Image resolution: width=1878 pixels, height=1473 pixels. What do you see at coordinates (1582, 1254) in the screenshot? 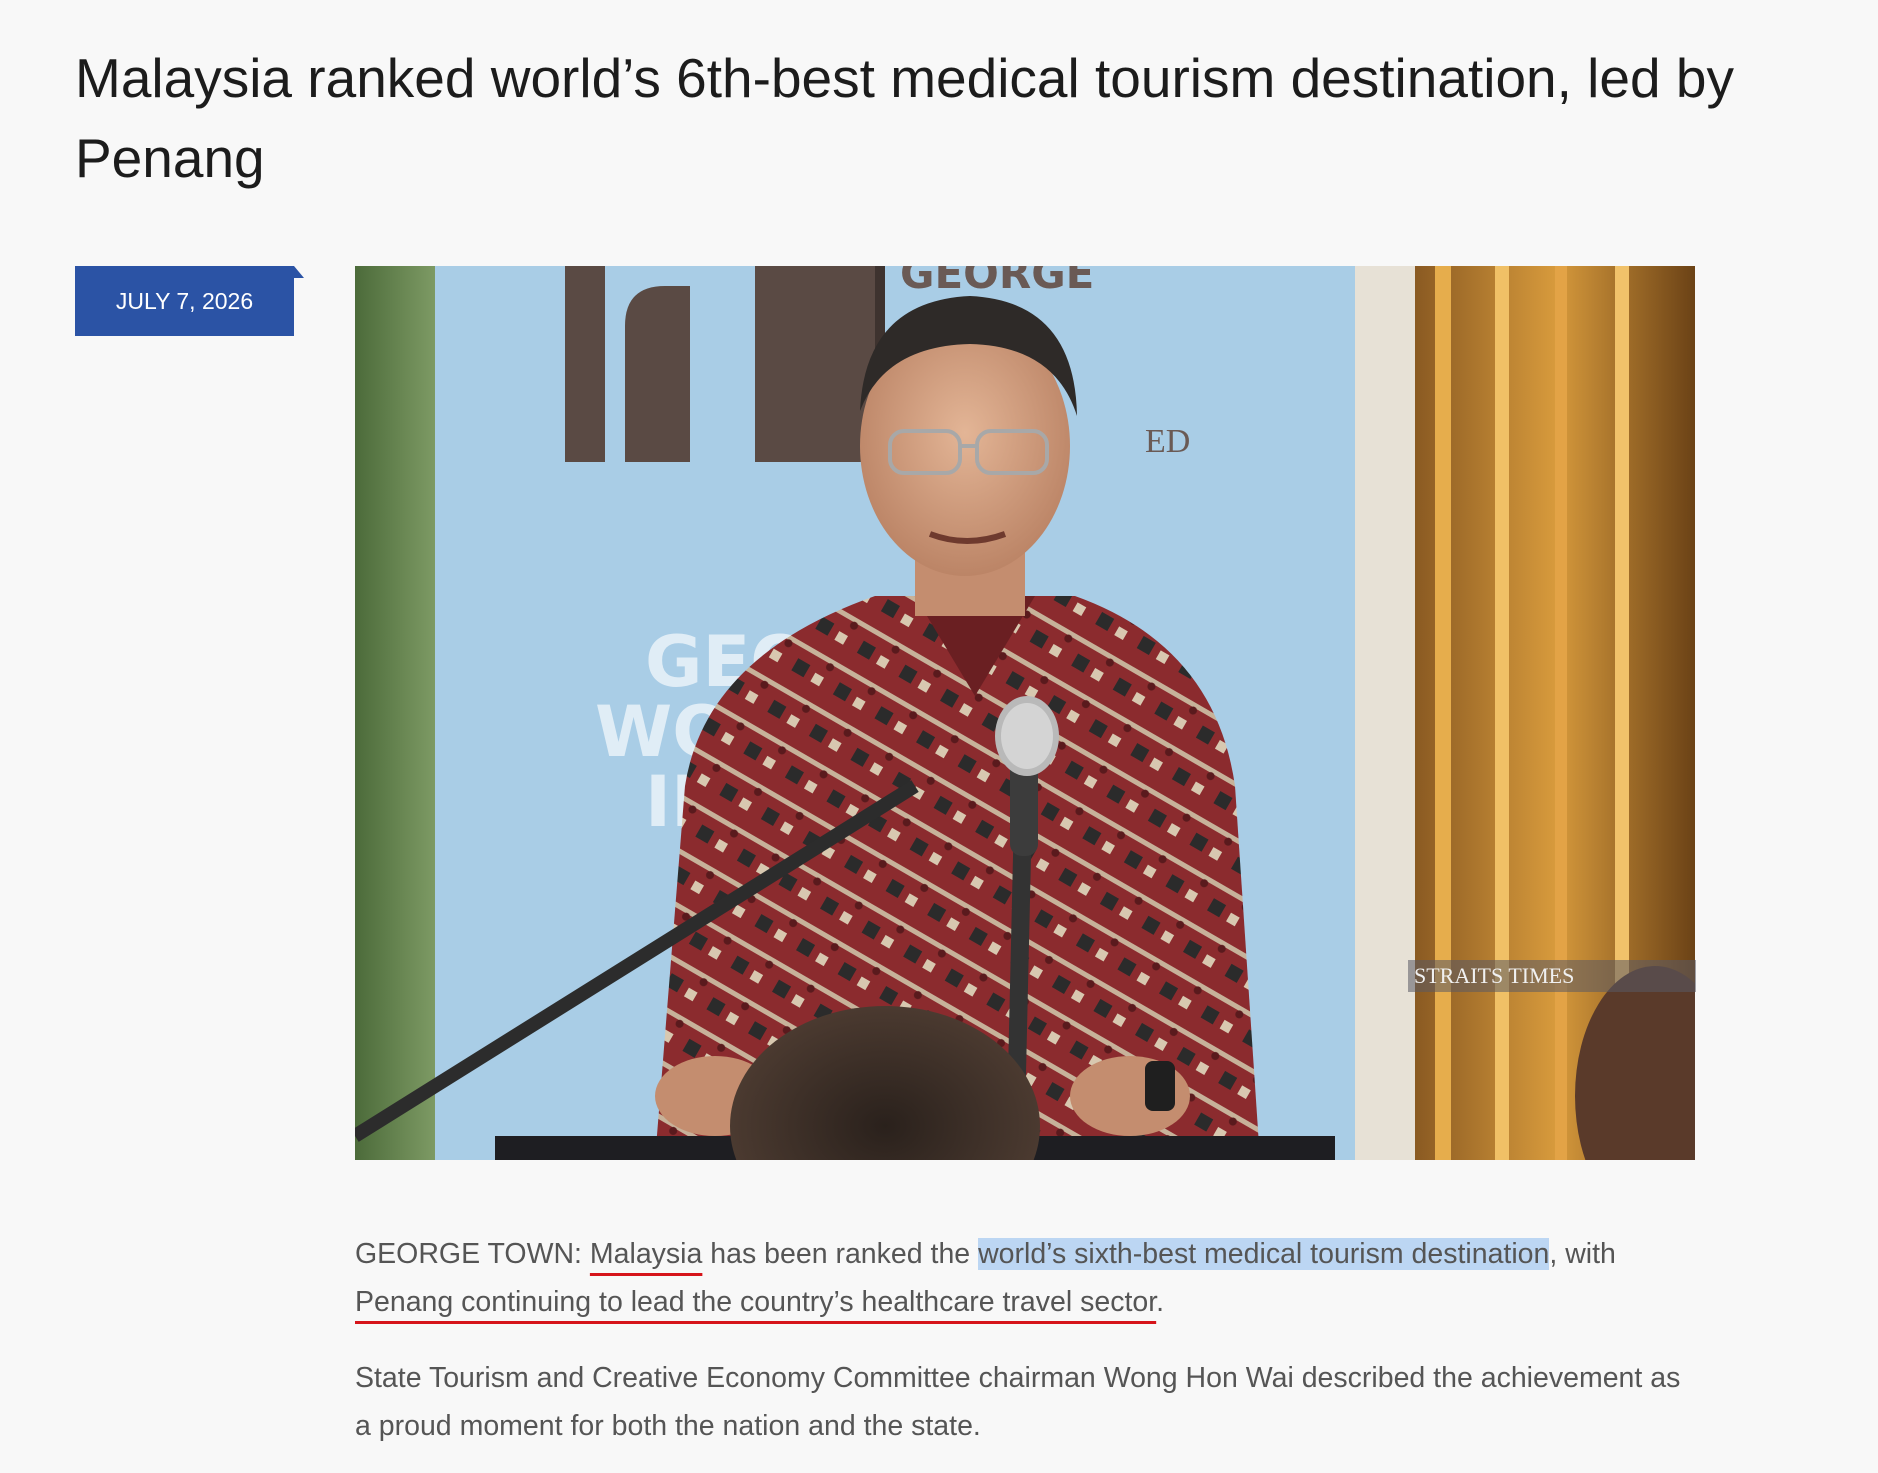
I see `paragraph-text-after-highlight: , with` at bounding box center [1582, 1254].